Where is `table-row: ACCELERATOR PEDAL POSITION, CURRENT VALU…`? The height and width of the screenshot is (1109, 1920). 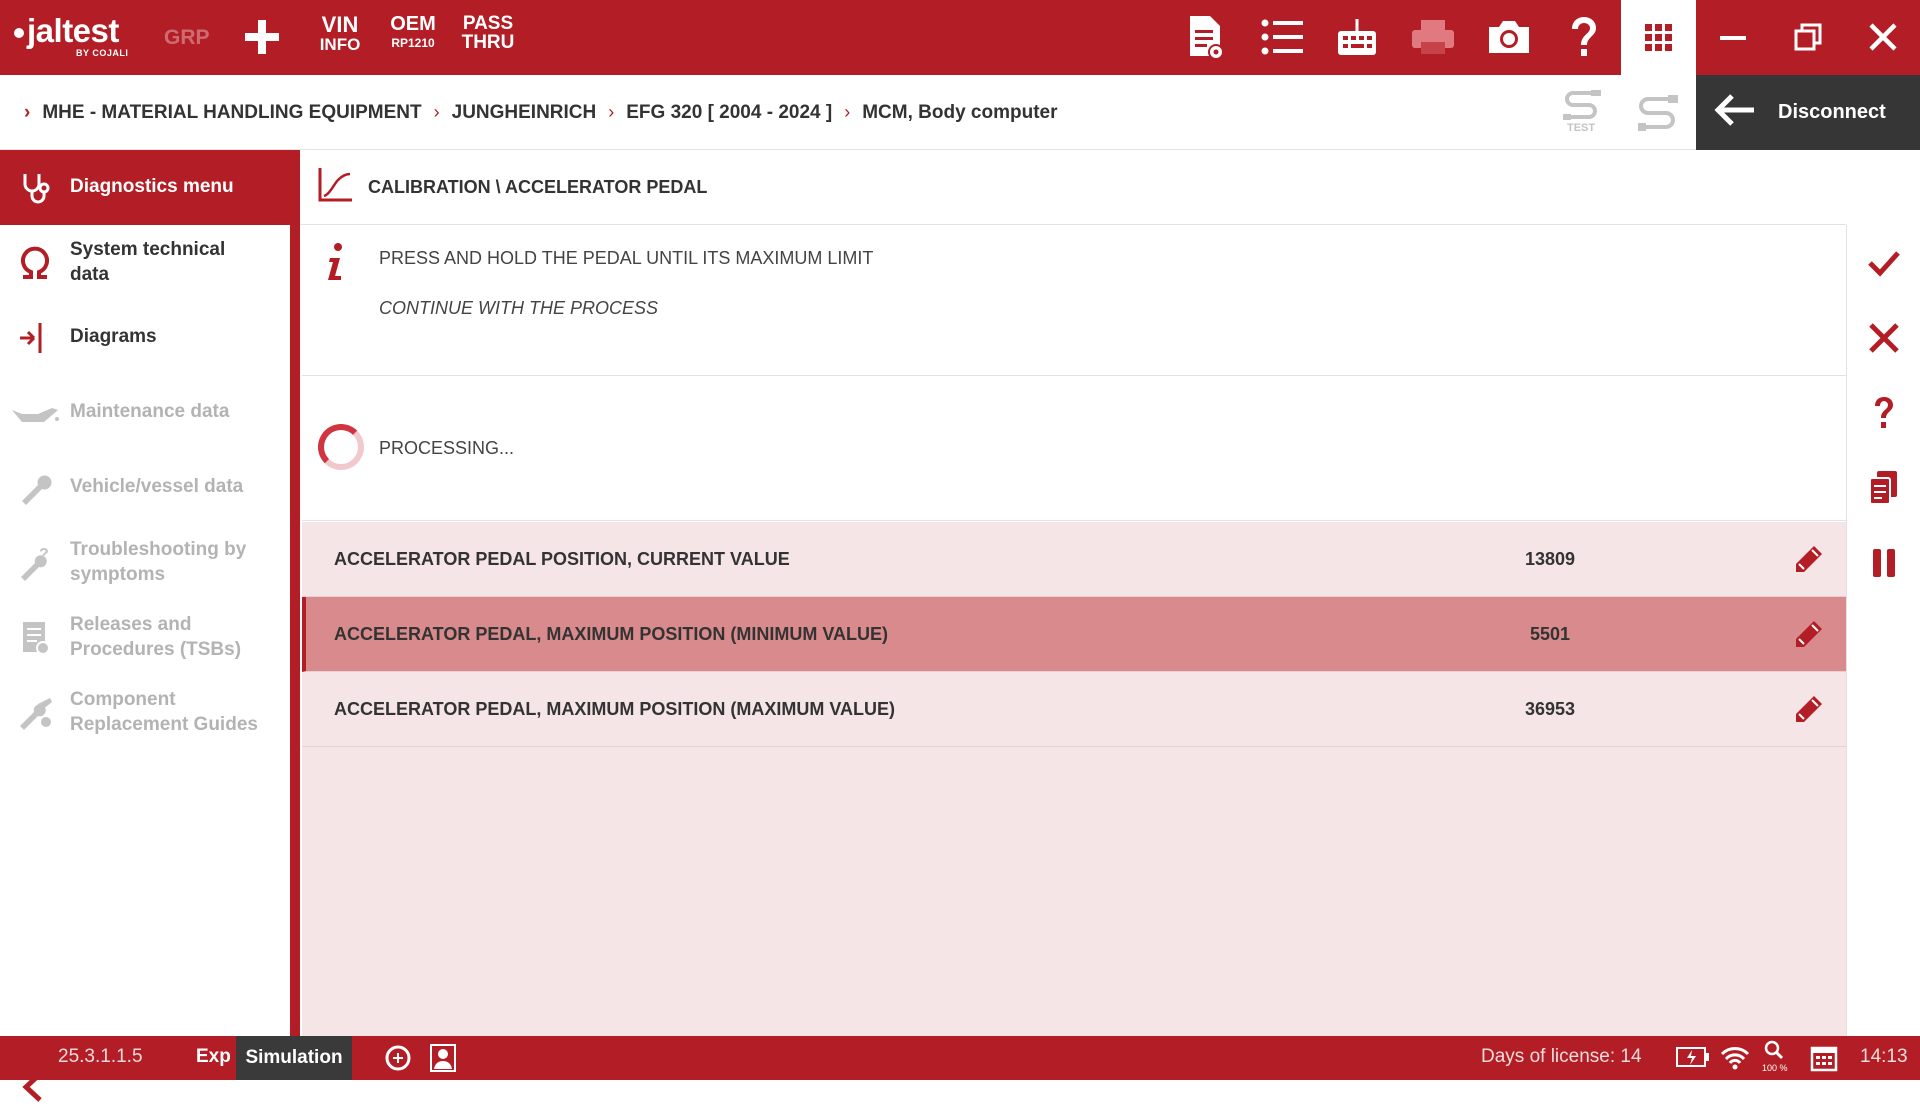
table-row: ACCELERATOR PEDAL POSITION, CURRENT VALU… is located at coordinates (1074, 559).